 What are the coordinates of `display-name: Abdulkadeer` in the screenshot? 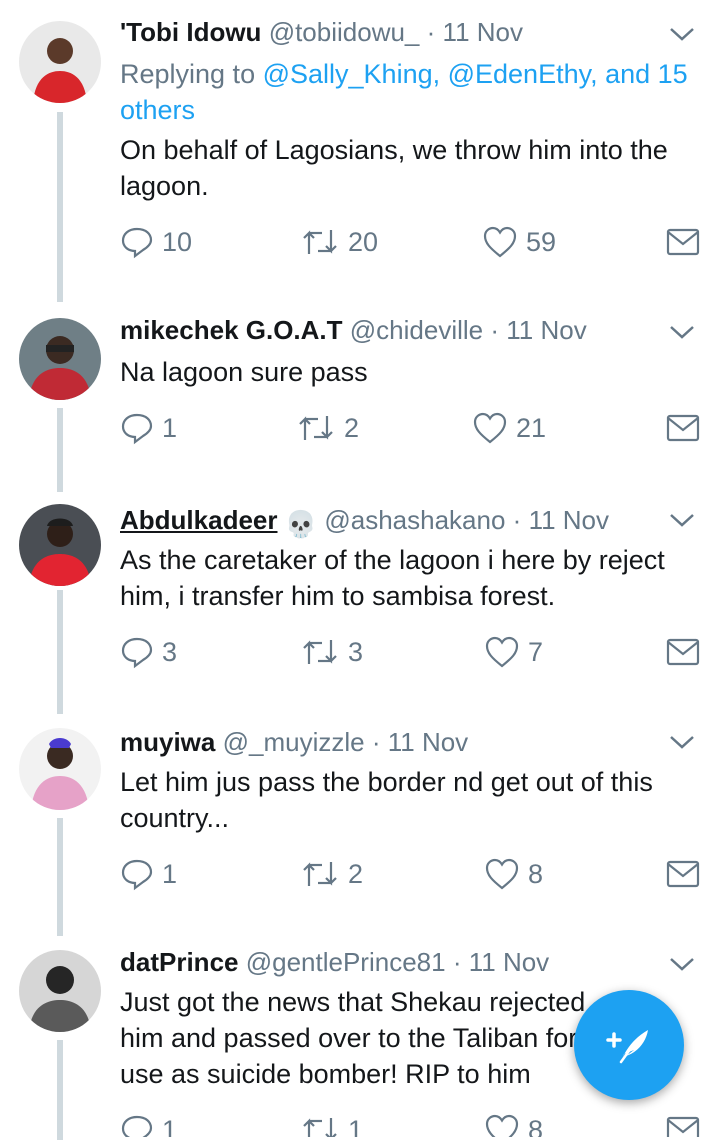 It's located at (199, 520).